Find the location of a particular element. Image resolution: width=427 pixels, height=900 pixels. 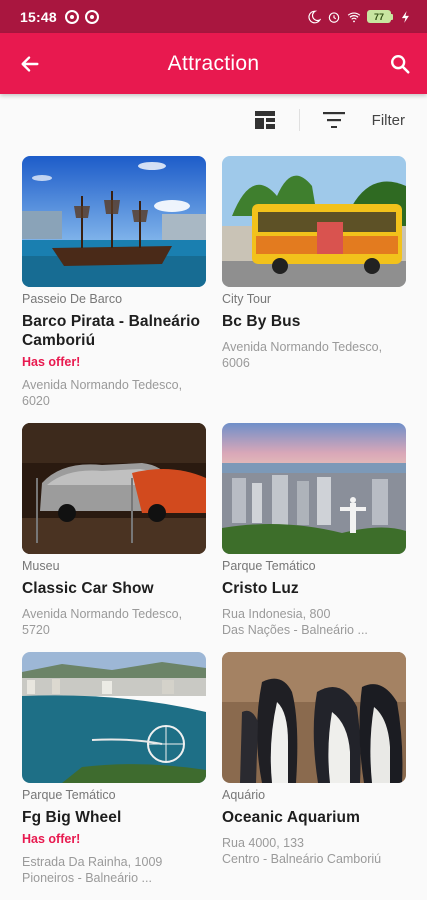

attraction-image-classic-car is located at coordinates (114, 488).